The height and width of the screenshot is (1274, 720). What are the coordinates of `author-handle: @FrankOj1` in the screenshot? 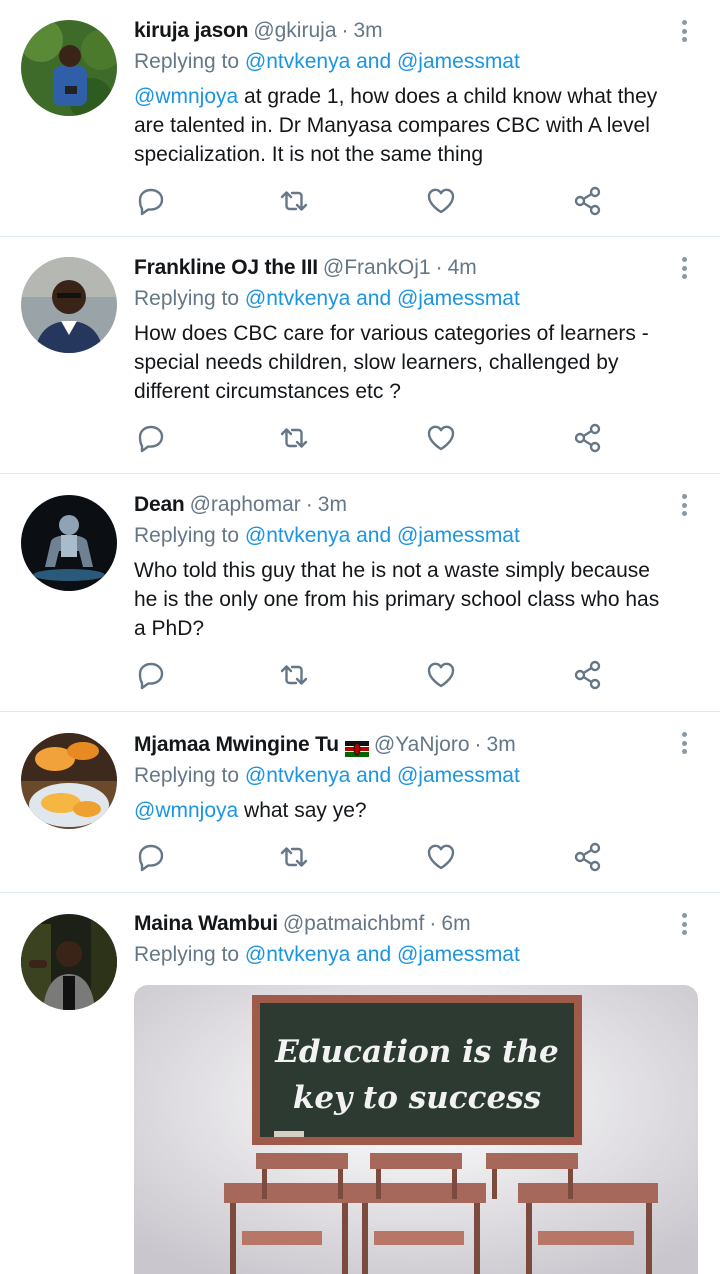 It's located at (377, 268).